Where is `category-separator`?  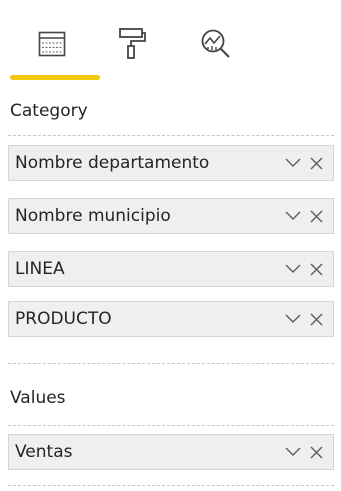 category-separator is located at coordinates (171, 135).